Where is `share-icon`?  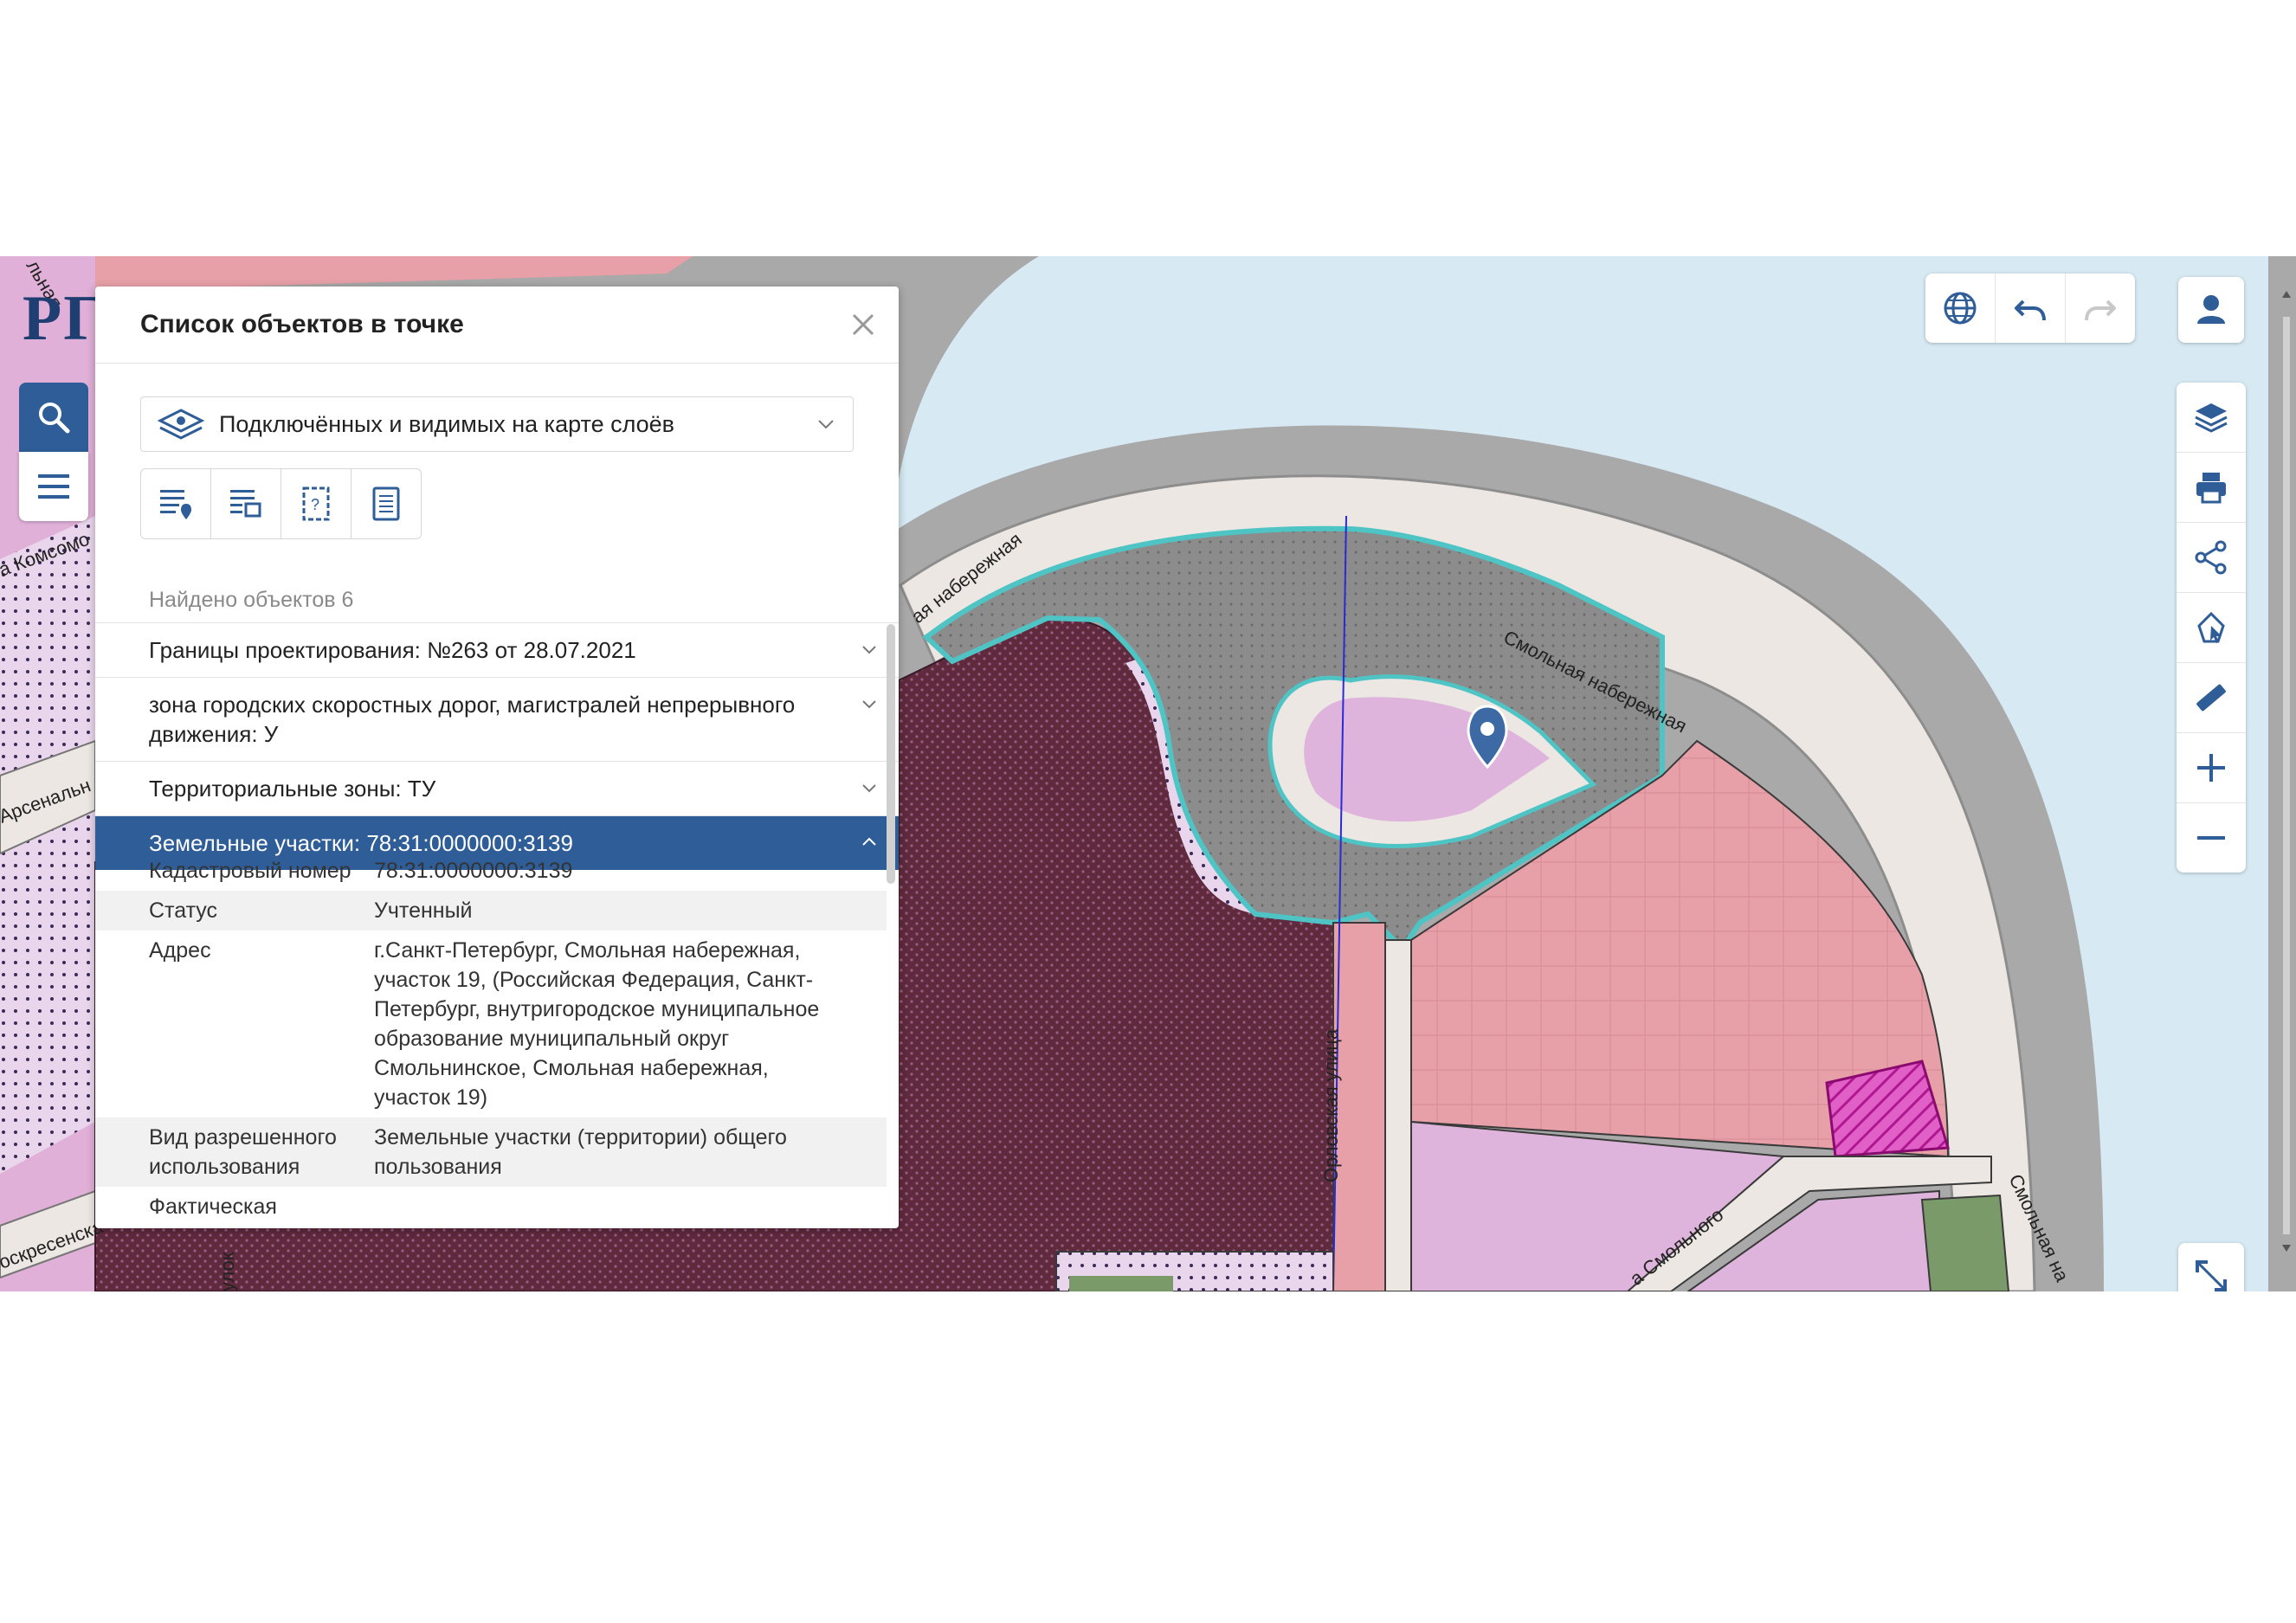 share-icon is located at coordinates (2211, 557).